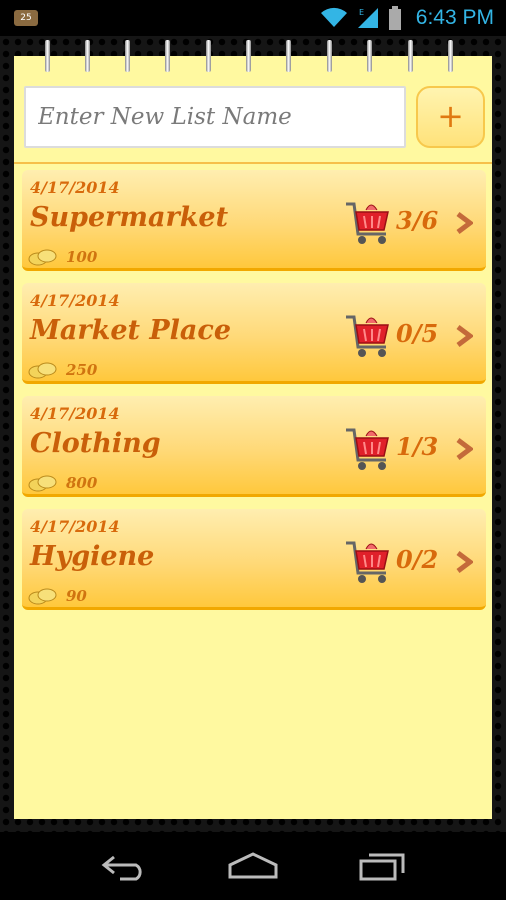  Describe the element at coordinates (253, 58) in the screenshot. I see `spiral-rings` at that location.